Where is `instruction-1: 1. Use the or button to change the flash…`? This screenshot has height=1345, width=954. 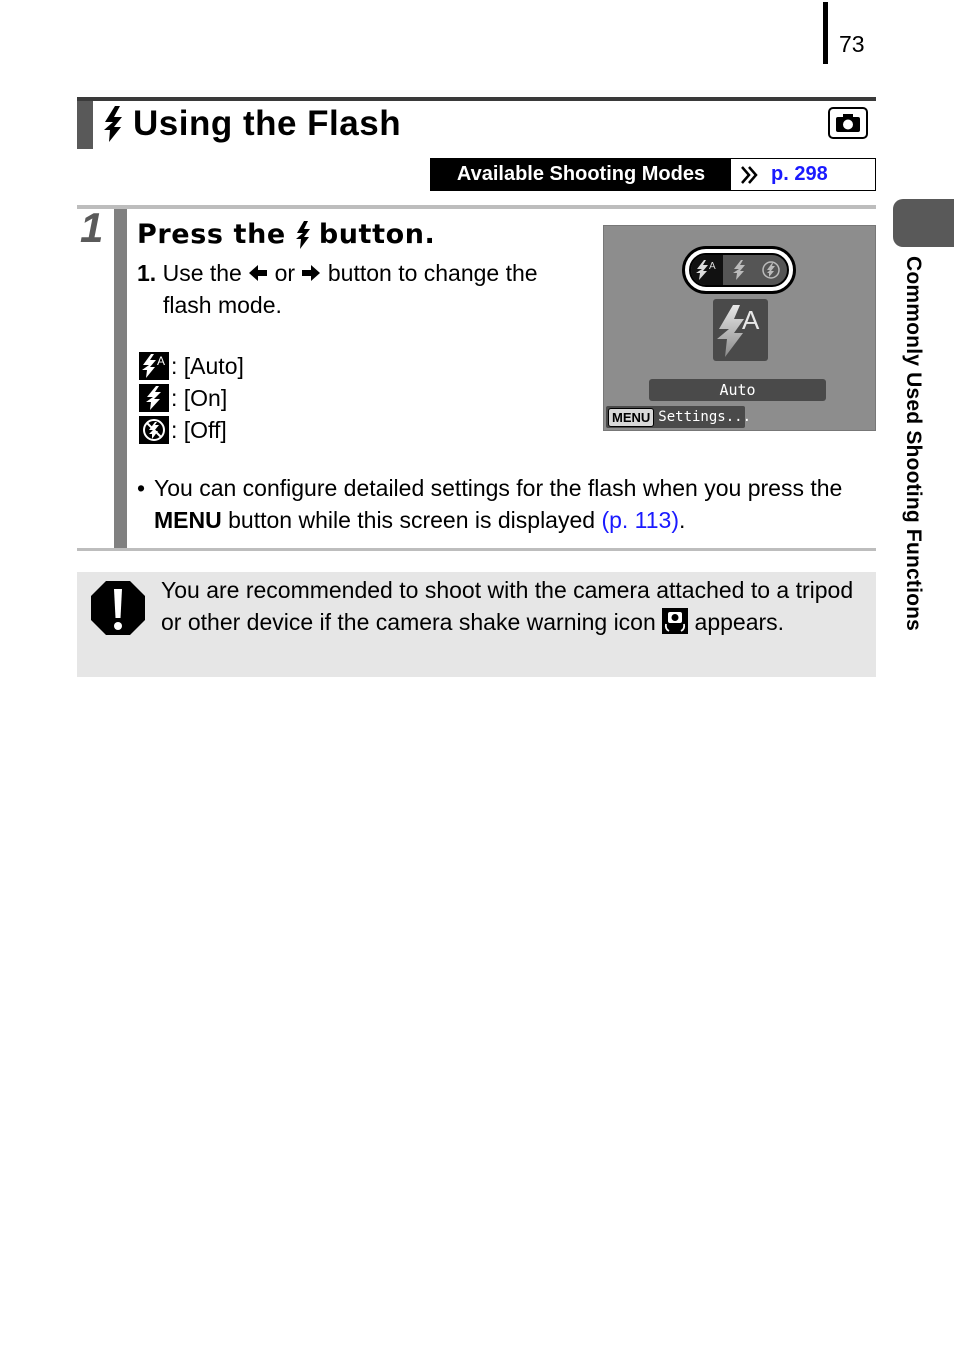 instruction-1: 1. Use the or button to change the flash… is located at coordinates (362, 289).